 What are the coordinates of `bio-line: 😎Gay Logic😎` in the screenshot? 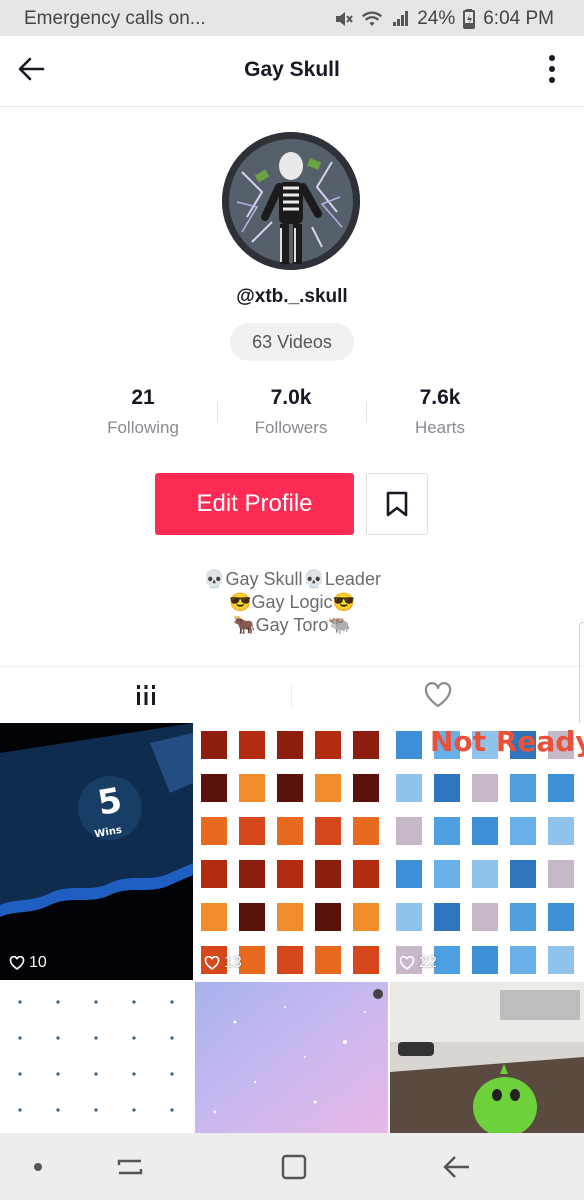 It's located at (292, 602).